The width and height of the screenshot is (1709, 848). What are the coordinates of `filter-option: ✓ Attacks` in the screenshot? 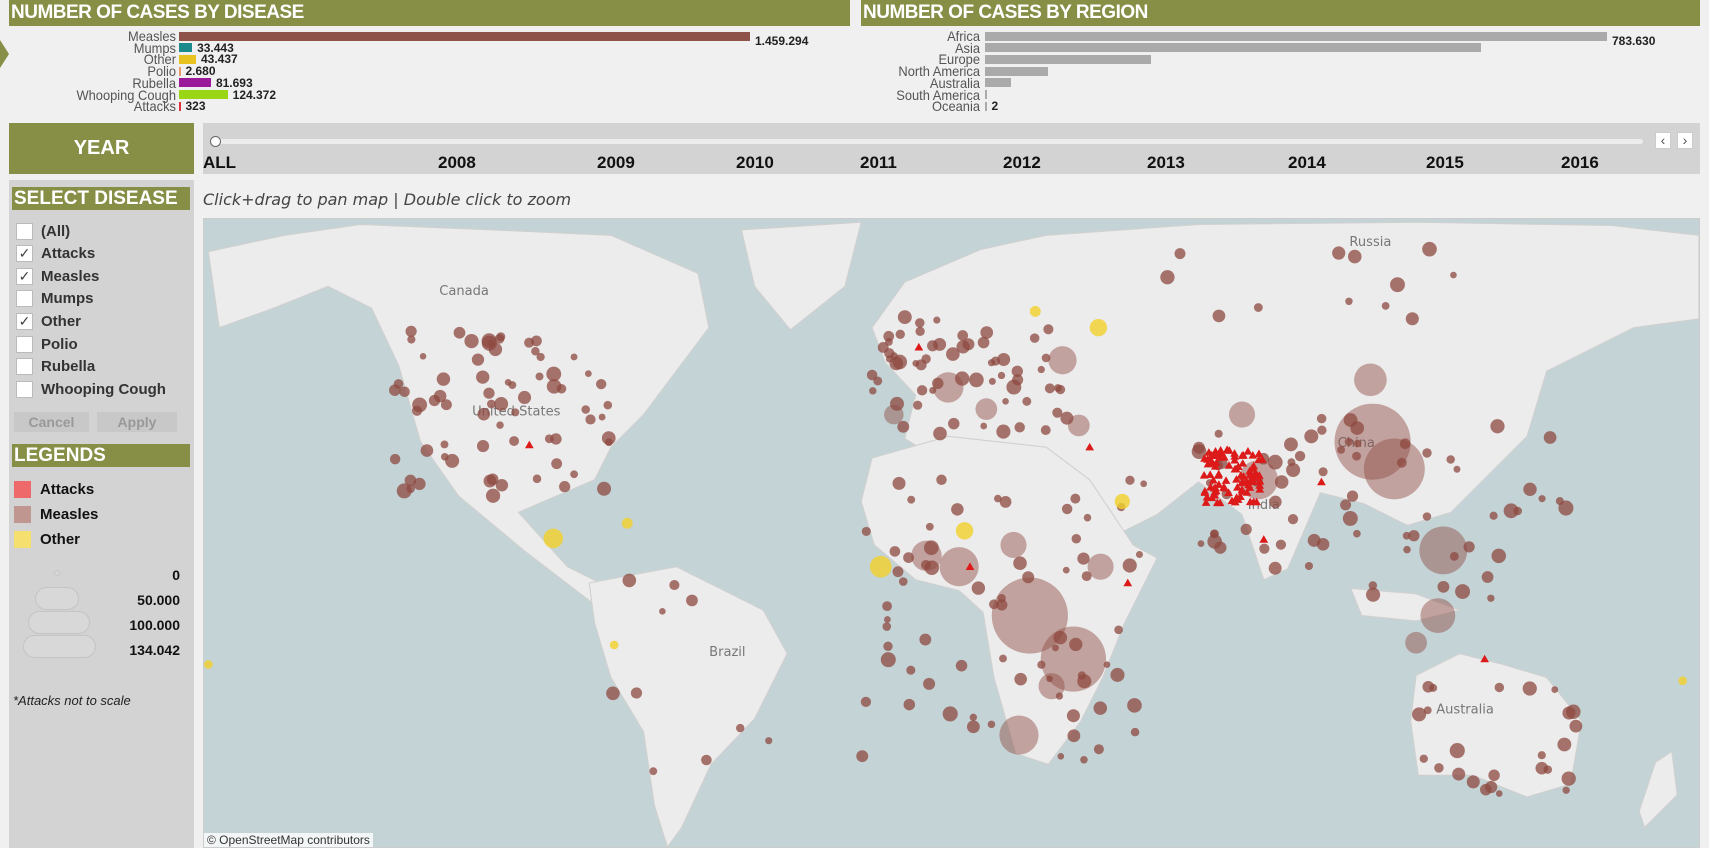 It's located at (55, 254).